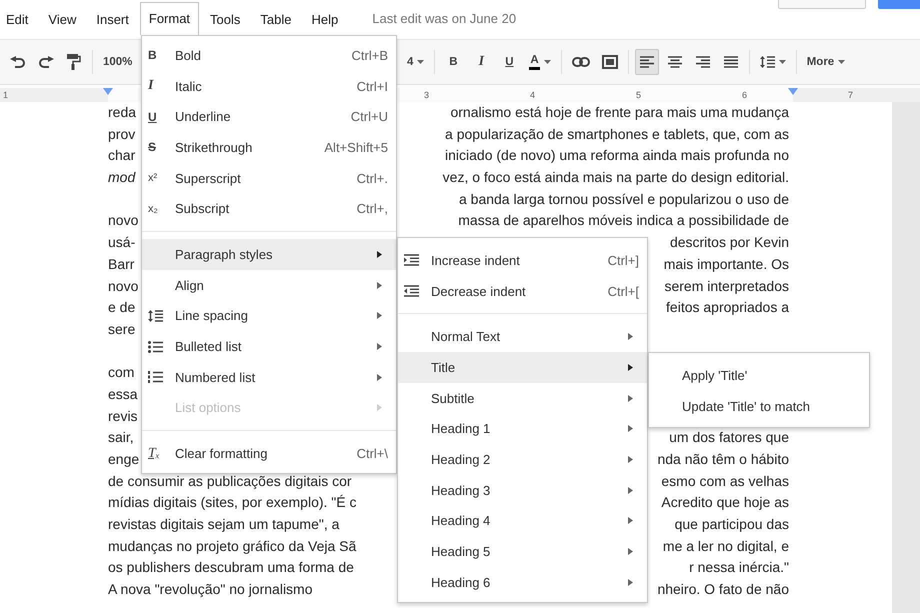 This screenshot has width=920, height=613. Describe the element at coordinates (224, 524) in the screenshot. I see `document-text: revistas digitais sejam um tapume", a` at that location.